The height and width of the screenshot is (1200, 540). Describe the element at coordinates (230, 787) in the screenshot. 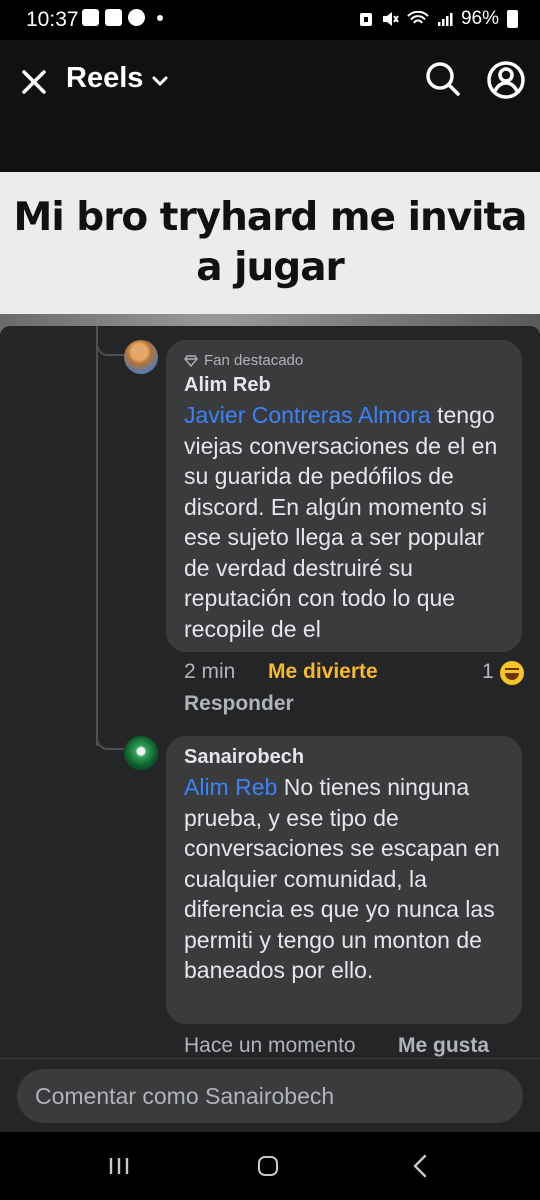

I see `mention-link: Alim Reb` at that location.